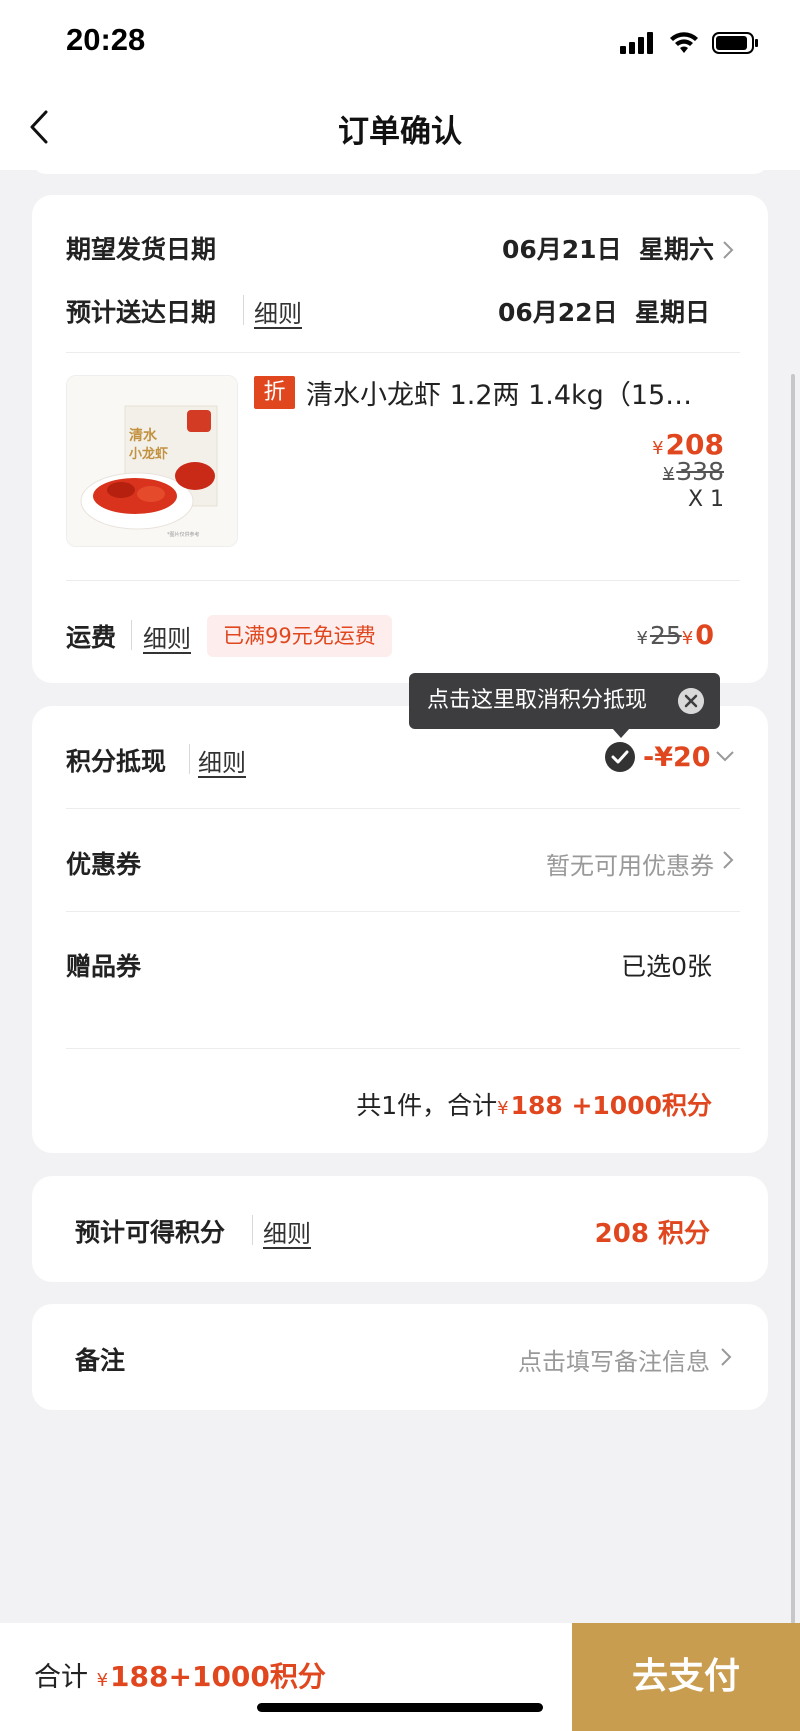 Image resolution: width=800 pixels, height=1731 pixels. What do you see at coordinates (666, 965) in the screenshot?
I see `gift-coupon-value: 已选0张` at bounding box center [666, 965].